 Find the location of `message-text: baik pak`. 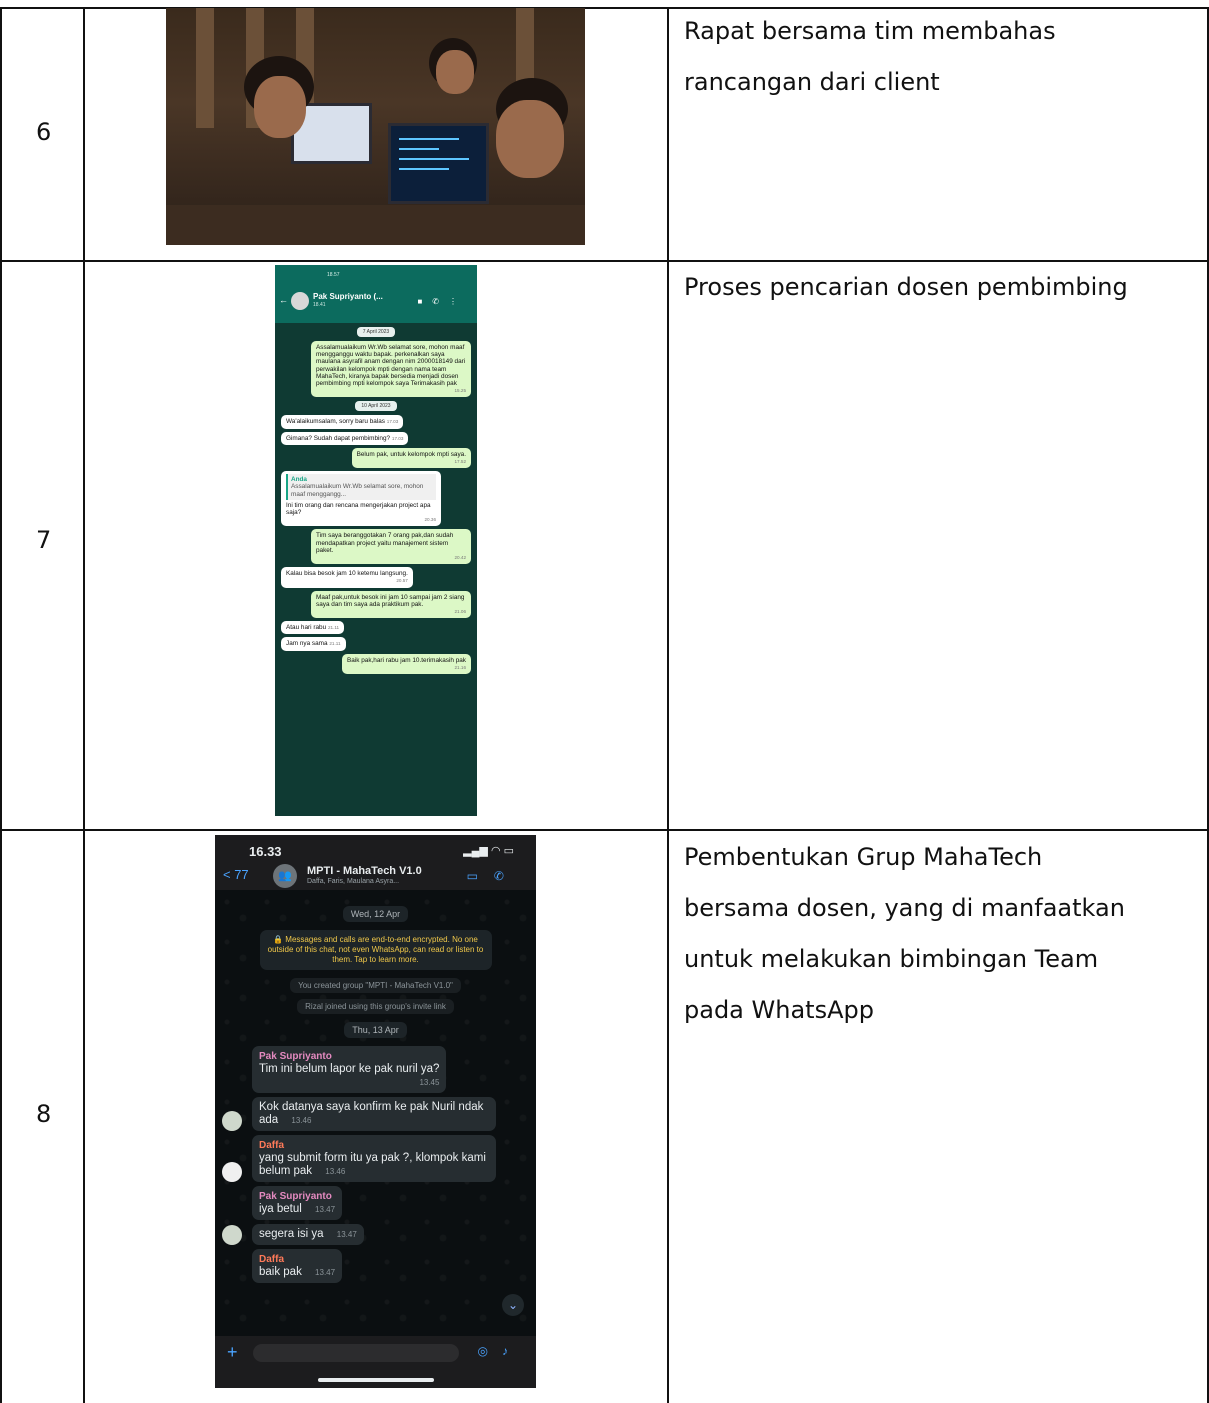

message-text: baik pak is located at coordinates (280, 1272).